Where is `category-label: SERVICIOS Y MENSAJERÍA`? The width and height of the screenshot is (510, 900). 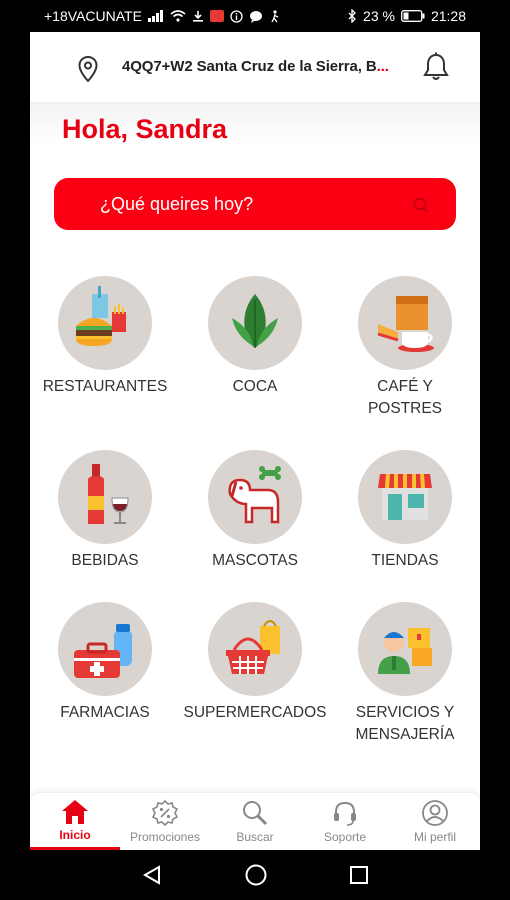
category-label: SERVICIOS Y MENSAJERÍA is located at coordinates (405, 723).